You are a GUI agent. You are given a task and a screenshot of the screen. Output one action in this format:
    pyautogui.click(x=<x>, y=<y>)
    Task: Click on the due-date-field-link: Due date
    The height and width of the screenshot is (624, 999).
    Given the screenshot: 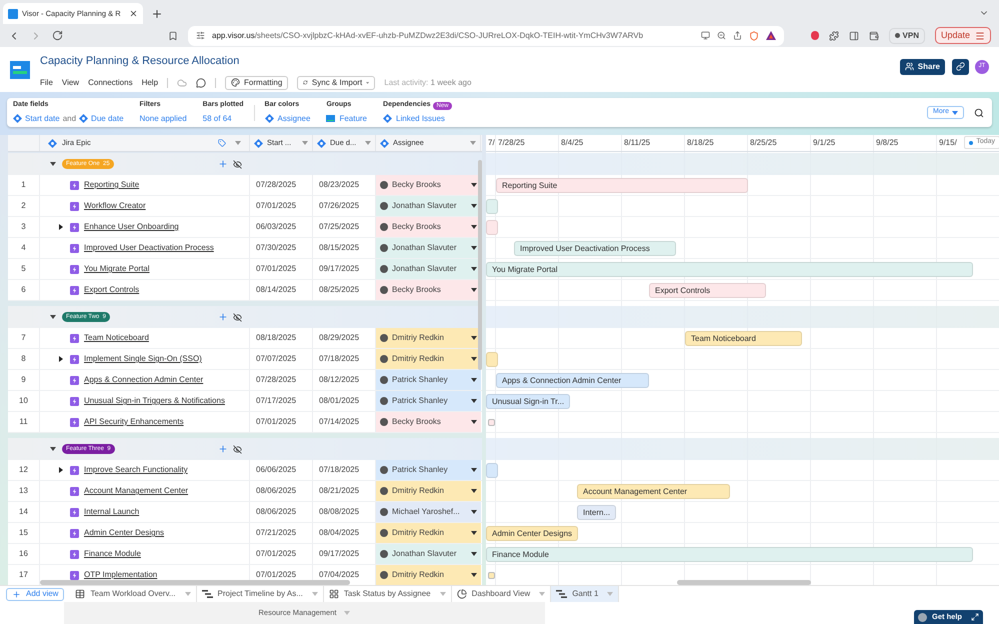 What is the action you would take?
    pyautogui.click(x=107, y=118)
    